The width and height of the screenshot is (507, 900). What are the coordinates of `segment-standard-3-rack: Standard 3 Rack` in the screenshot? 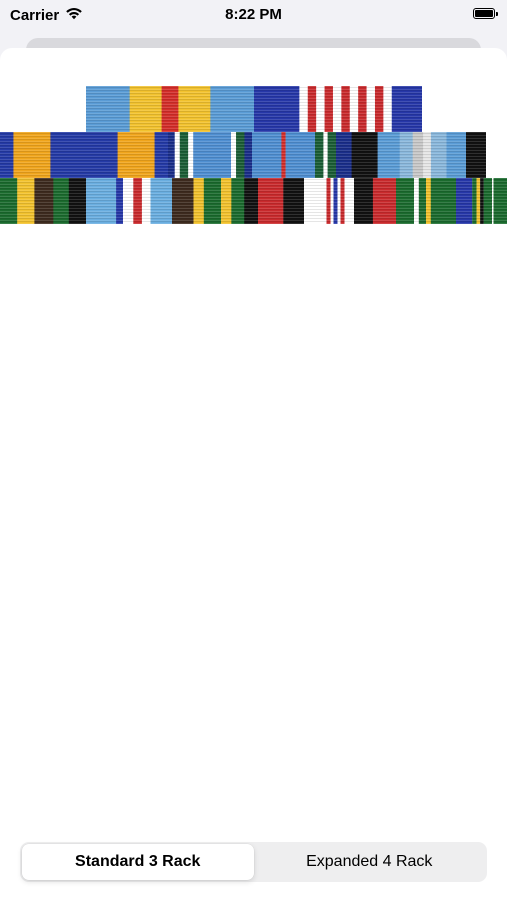 It's located at (138, 862).